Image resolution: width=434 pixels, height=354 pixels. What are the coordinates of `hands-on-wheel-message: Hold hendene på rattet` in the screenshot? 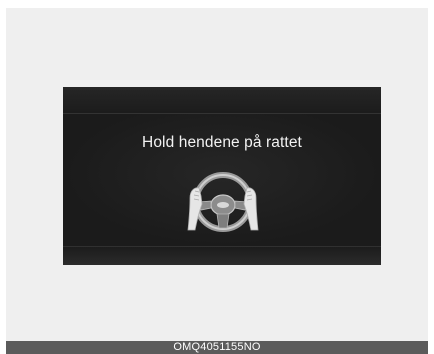 It's located at (222, 142).